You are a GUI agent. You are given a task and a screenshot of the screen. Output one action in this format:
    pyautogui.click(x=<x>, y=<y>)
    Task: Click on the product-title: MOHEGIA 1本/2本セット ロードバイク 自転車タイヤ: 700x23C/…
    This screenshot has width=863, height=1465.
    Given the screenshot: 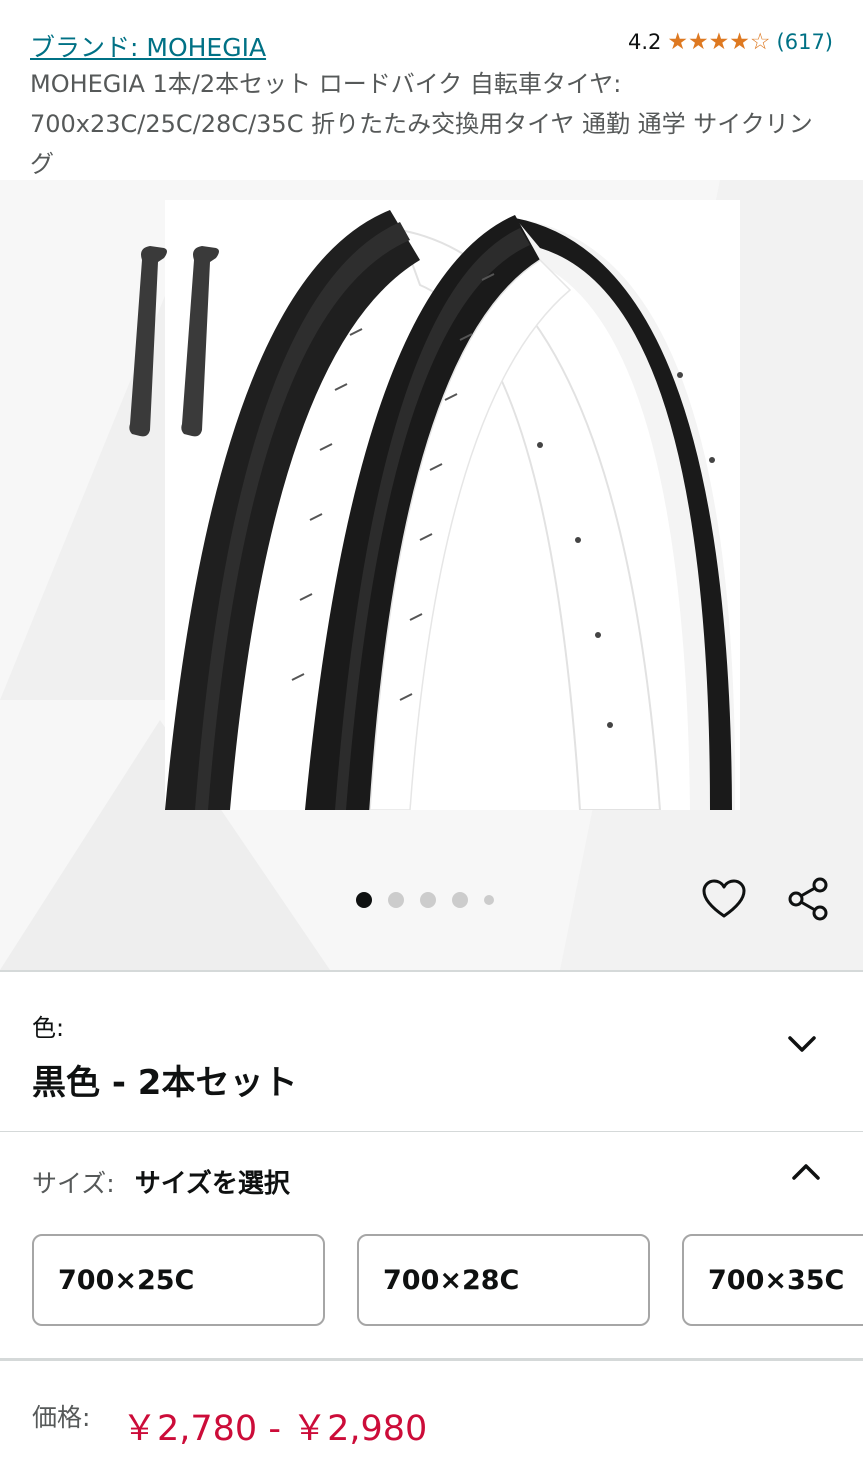 What is the action you would take?
    pyautogui.click(x=421, y=124)
    